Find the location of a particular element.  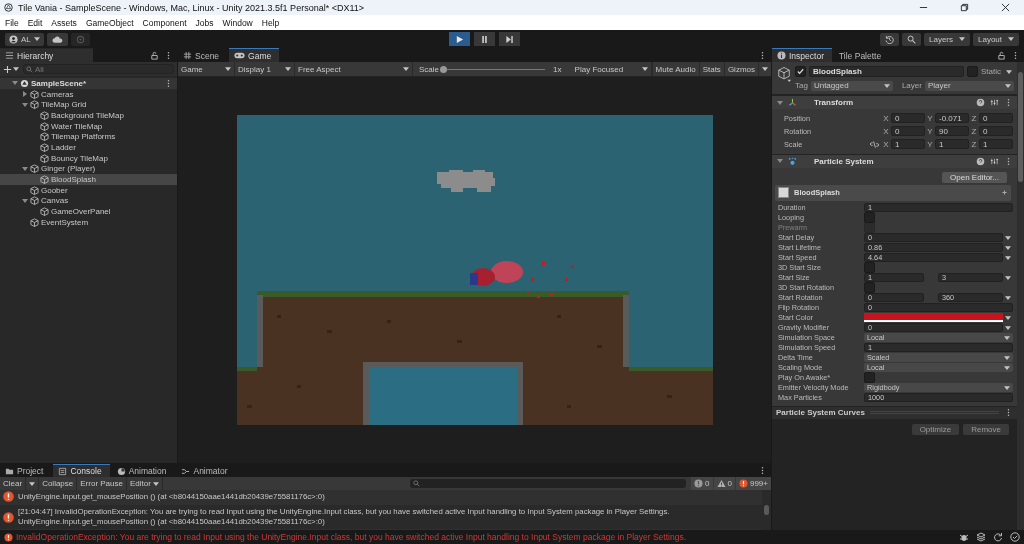

transform-header: Transform is located at coordinates (894, 102).